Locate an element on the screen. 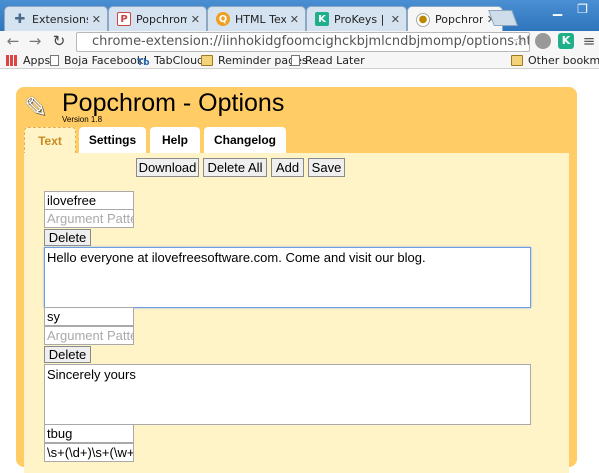  tab-text: Text is located at coordinates (50, 140).